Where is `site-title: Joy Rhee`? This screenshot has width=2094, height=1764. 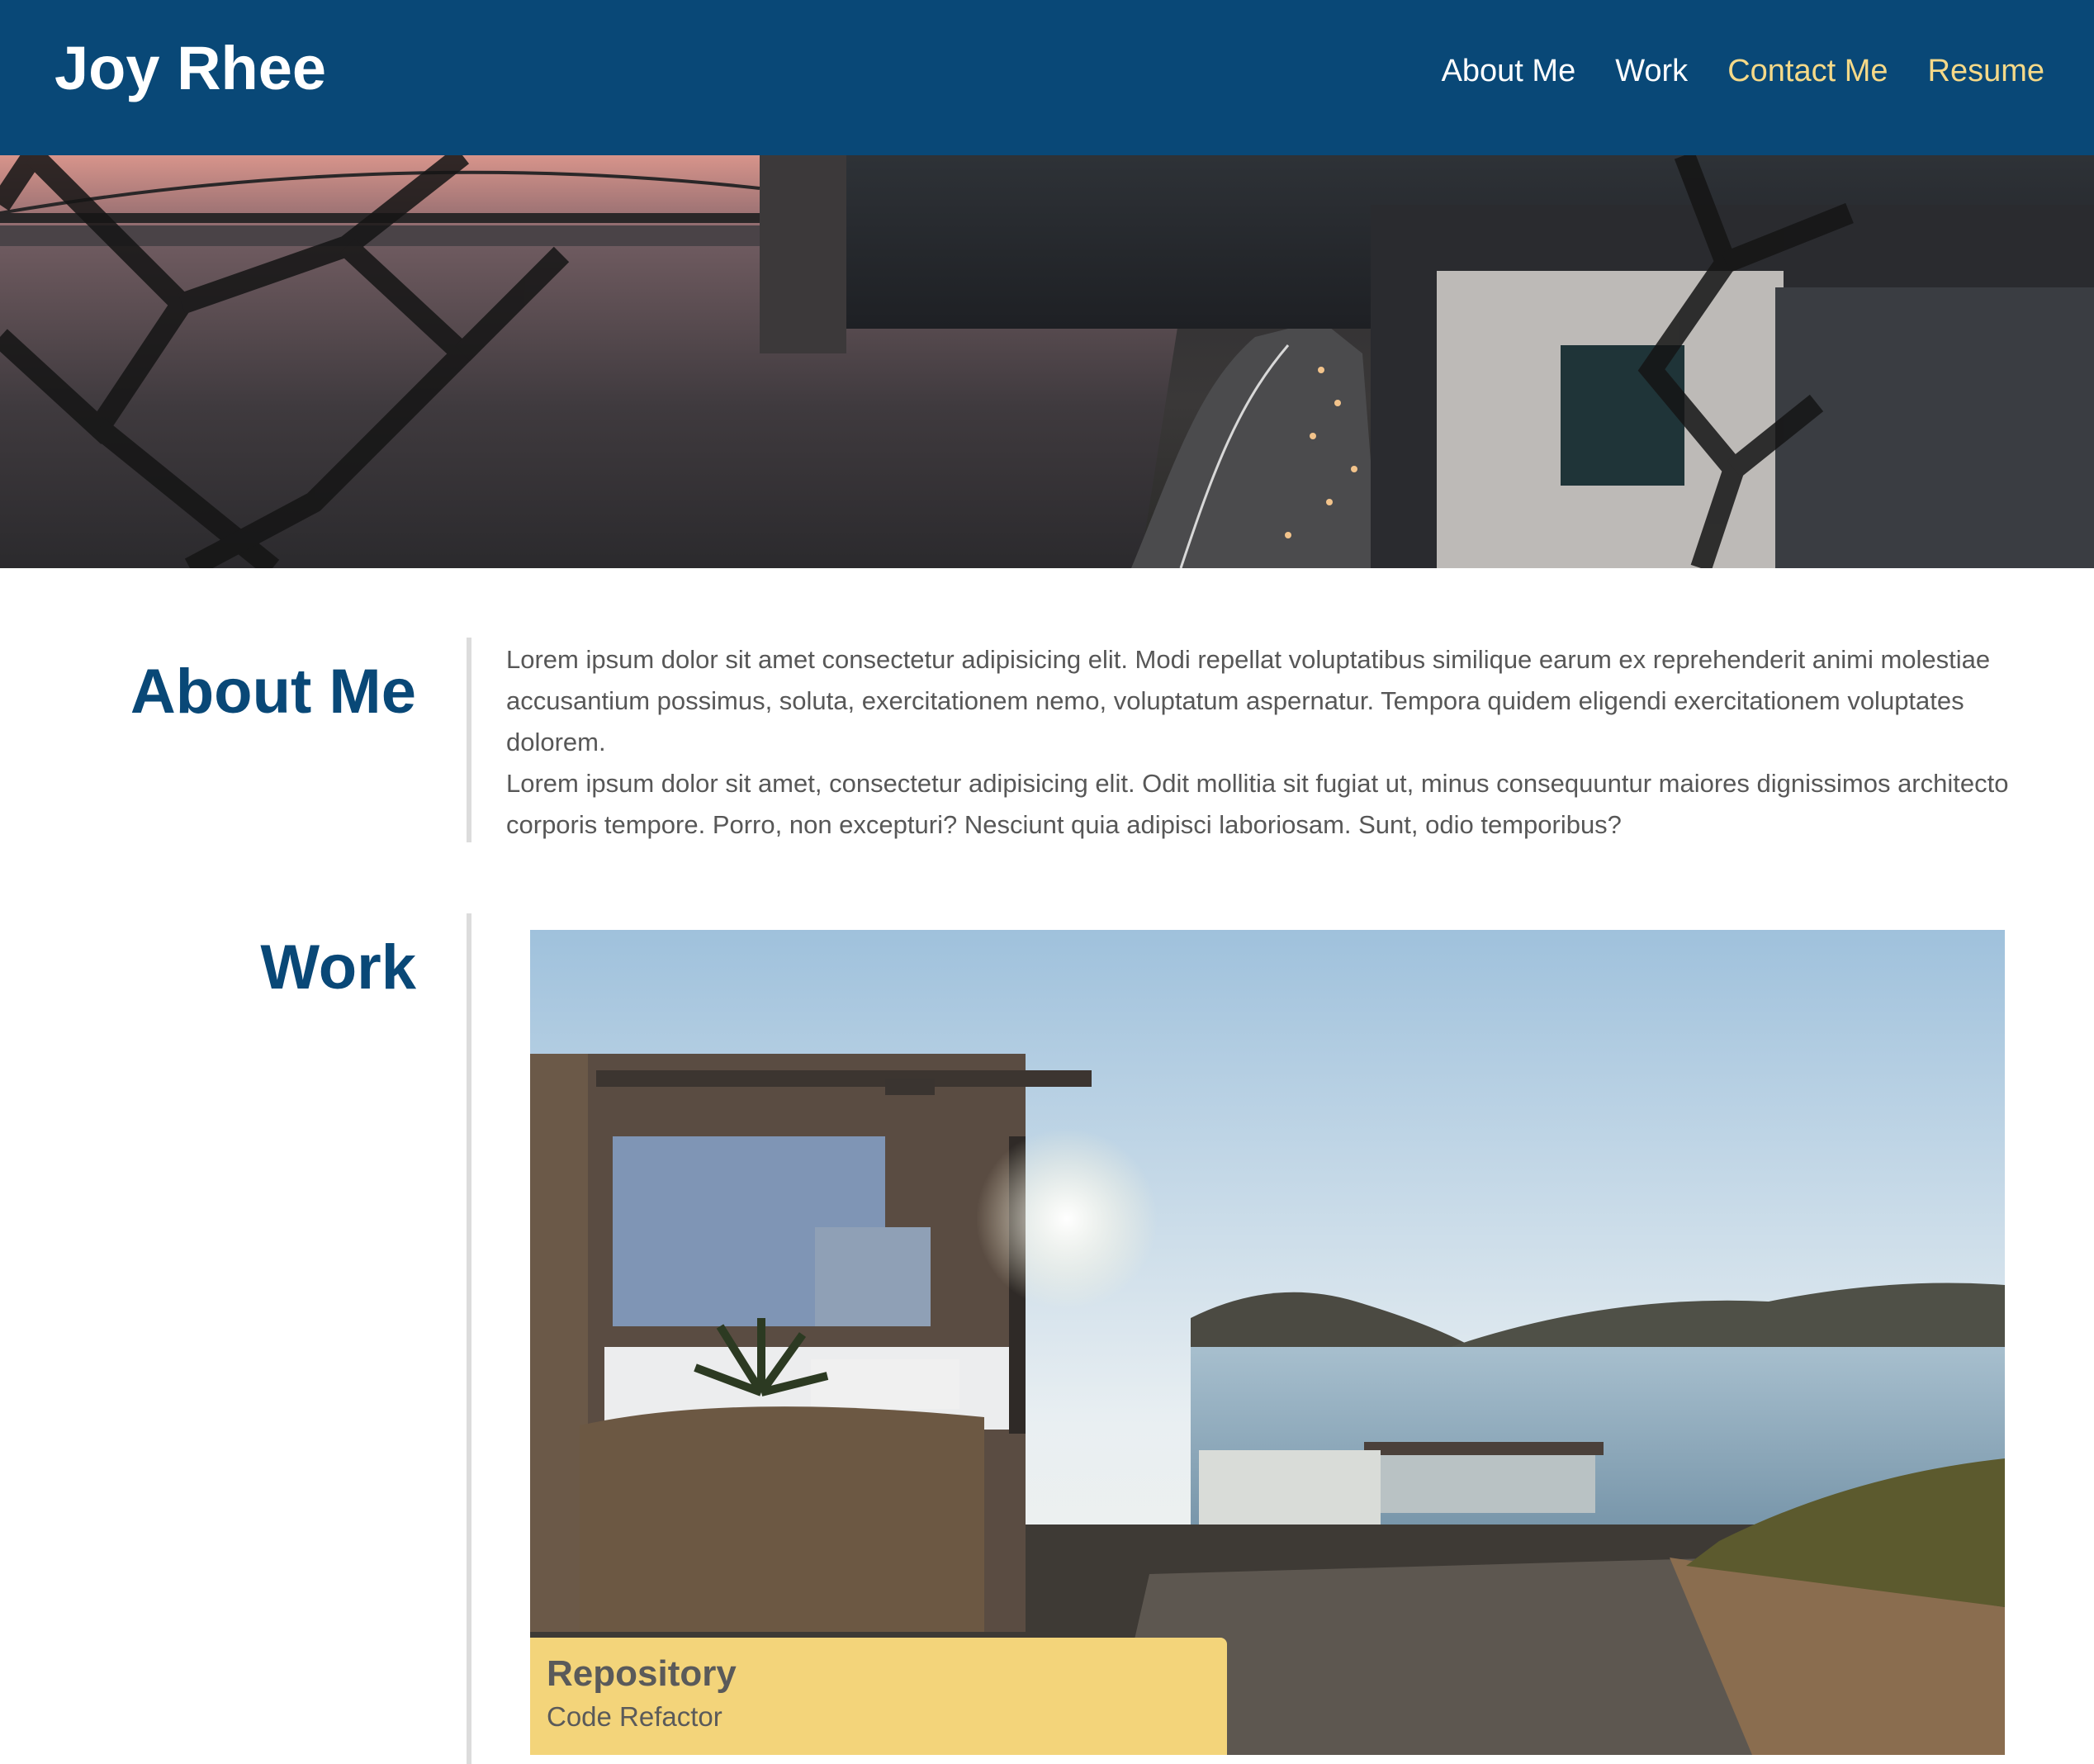 site-title: Joy Rhee is located at coordinates (191, 68).